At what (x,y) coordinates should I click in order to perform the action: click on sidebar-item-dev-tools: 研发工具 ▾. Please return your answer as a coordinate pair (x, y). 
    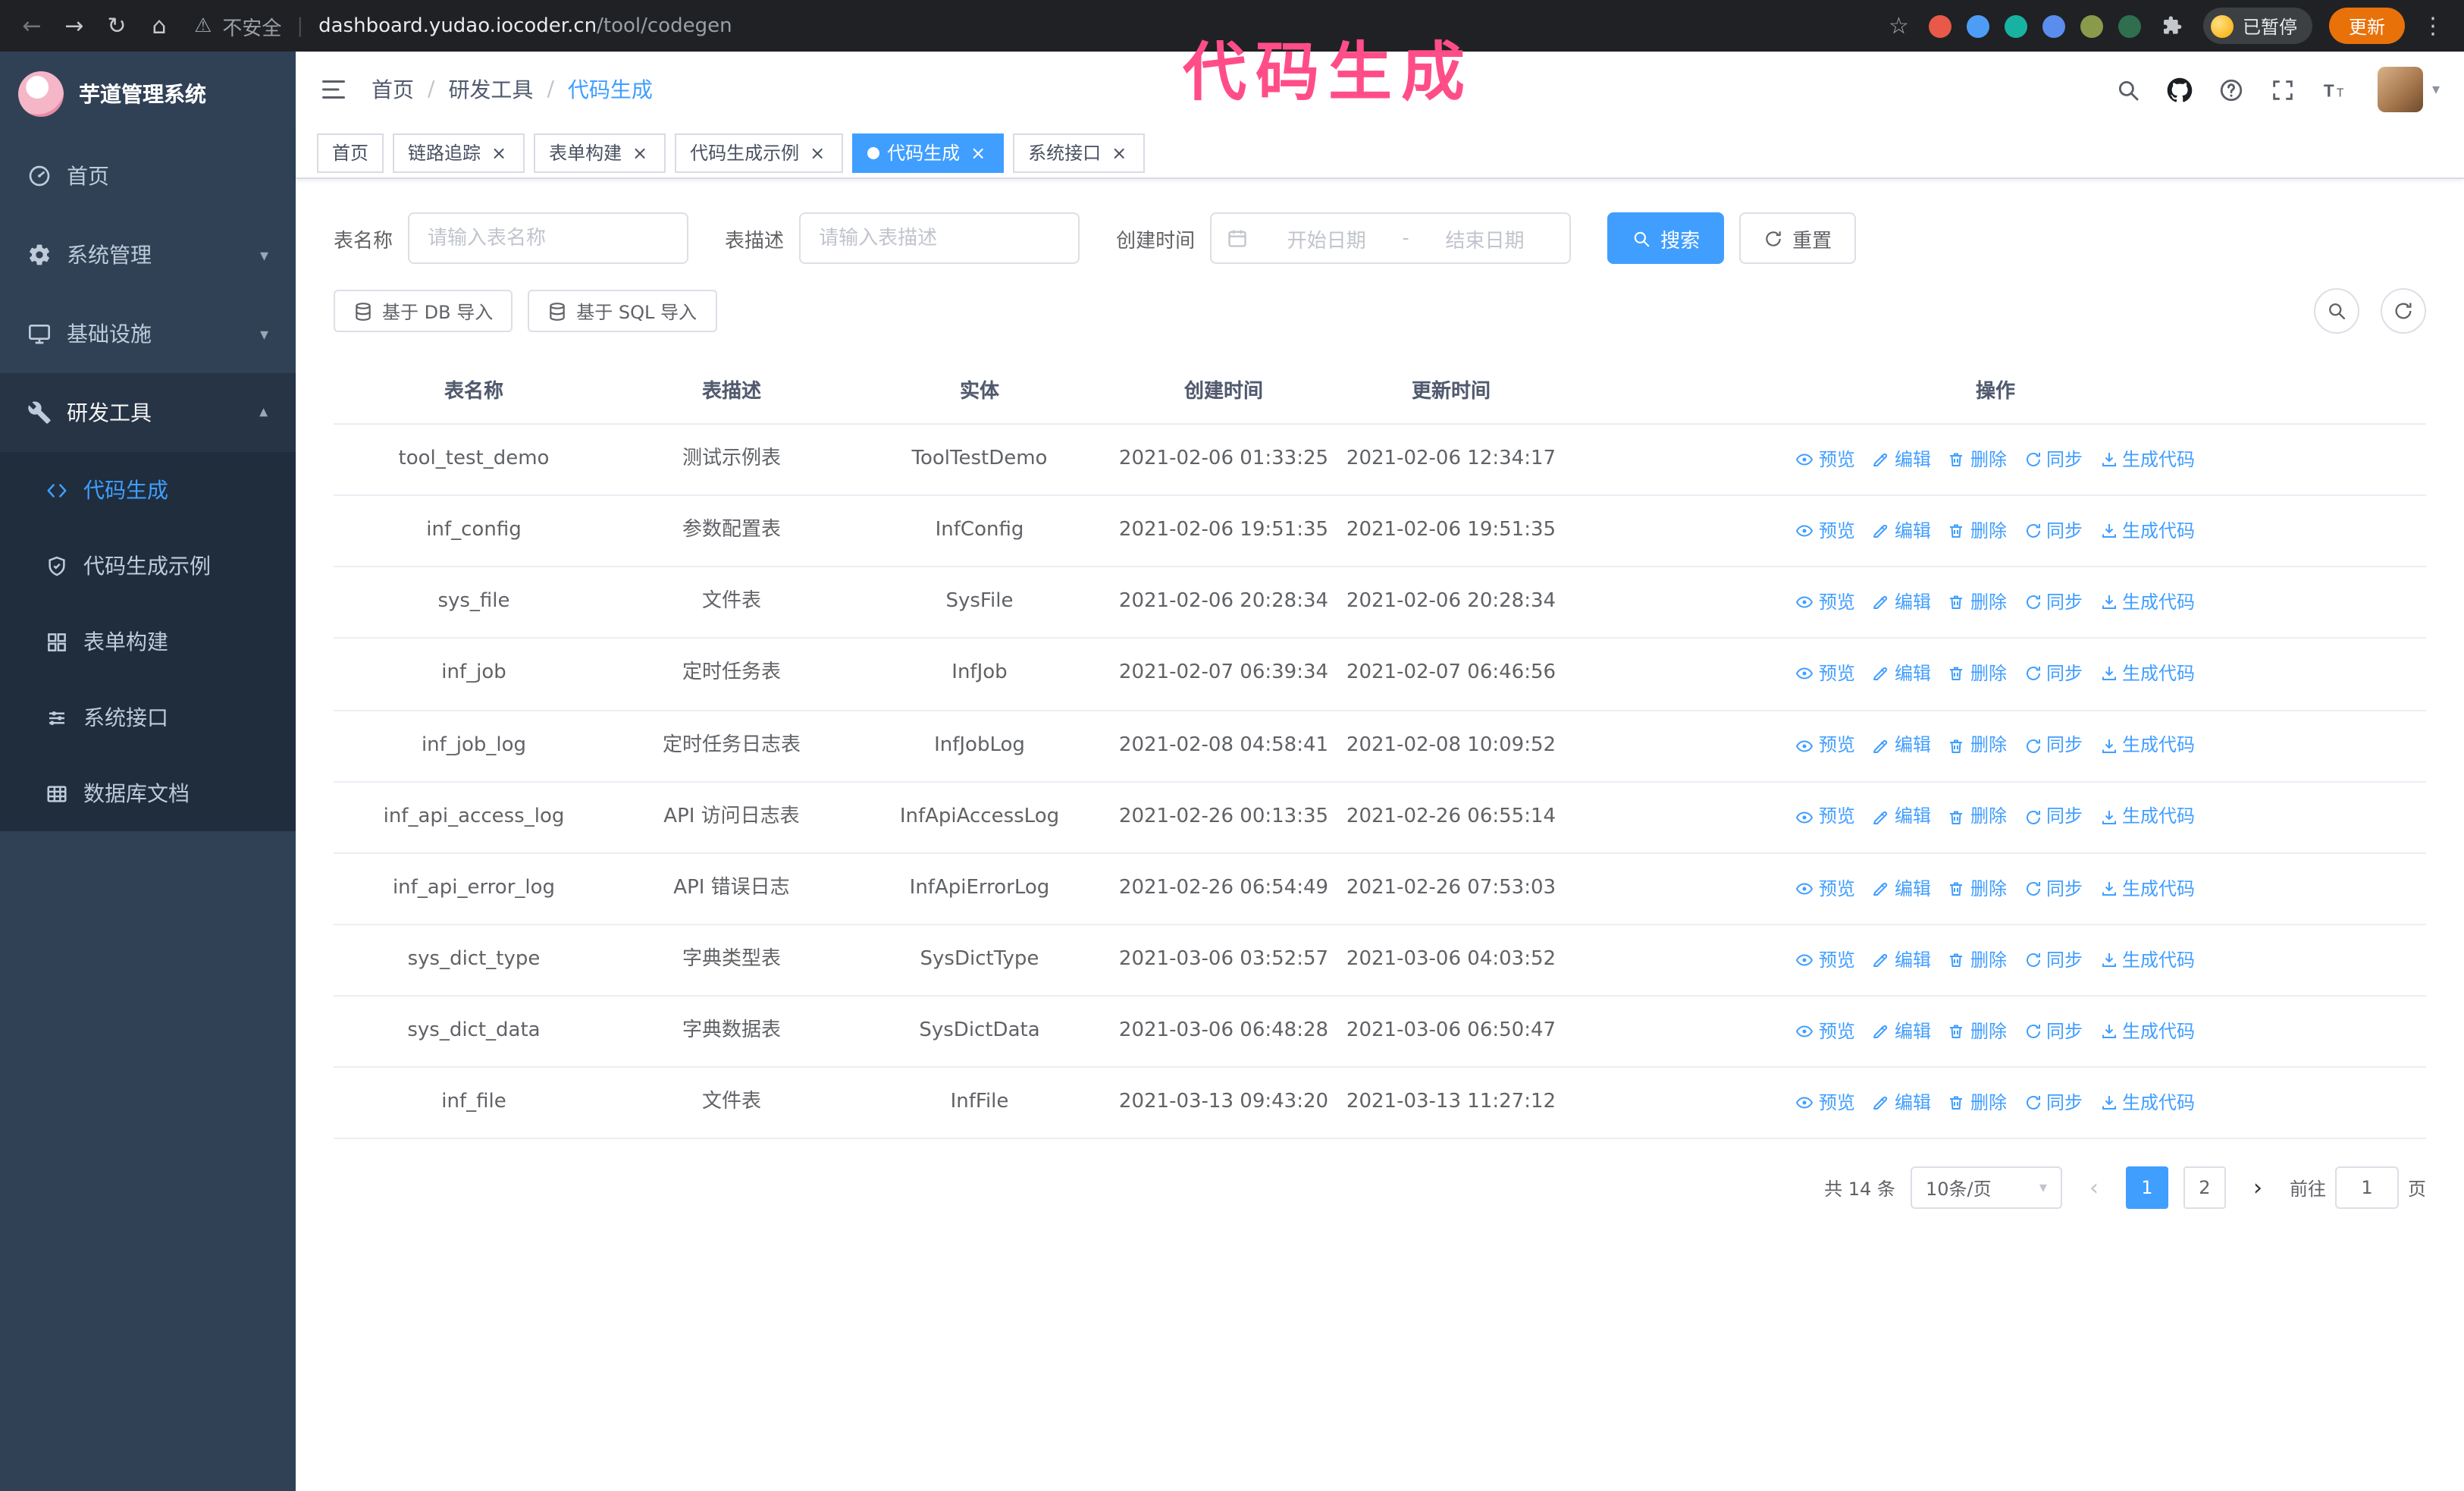
    Looking at the image, I should click on (148, 412).